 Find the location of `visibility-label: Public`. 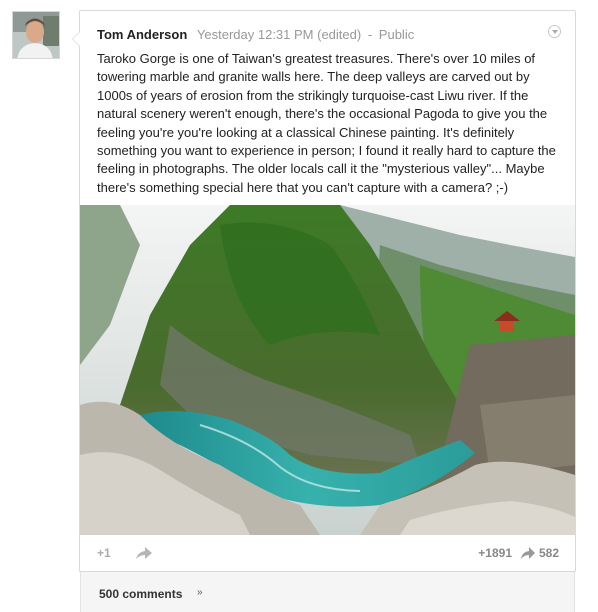

visibility-label: Public is located at coordinates (396, 34).